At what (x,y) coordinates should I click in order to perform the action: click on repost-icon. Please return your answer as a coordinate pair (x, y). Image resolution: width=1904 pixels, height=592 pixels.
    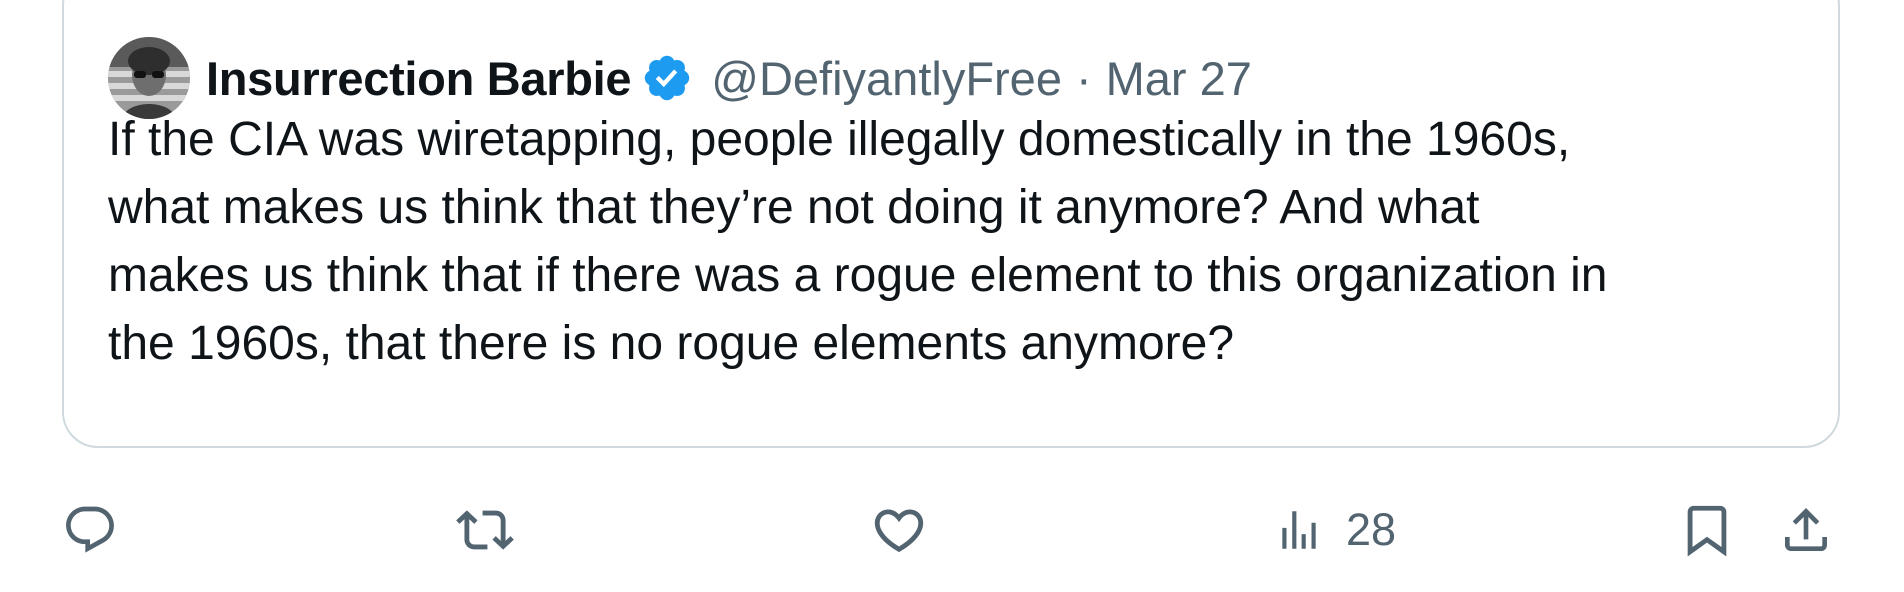
    Looking at the image, I should click on (485, 530).